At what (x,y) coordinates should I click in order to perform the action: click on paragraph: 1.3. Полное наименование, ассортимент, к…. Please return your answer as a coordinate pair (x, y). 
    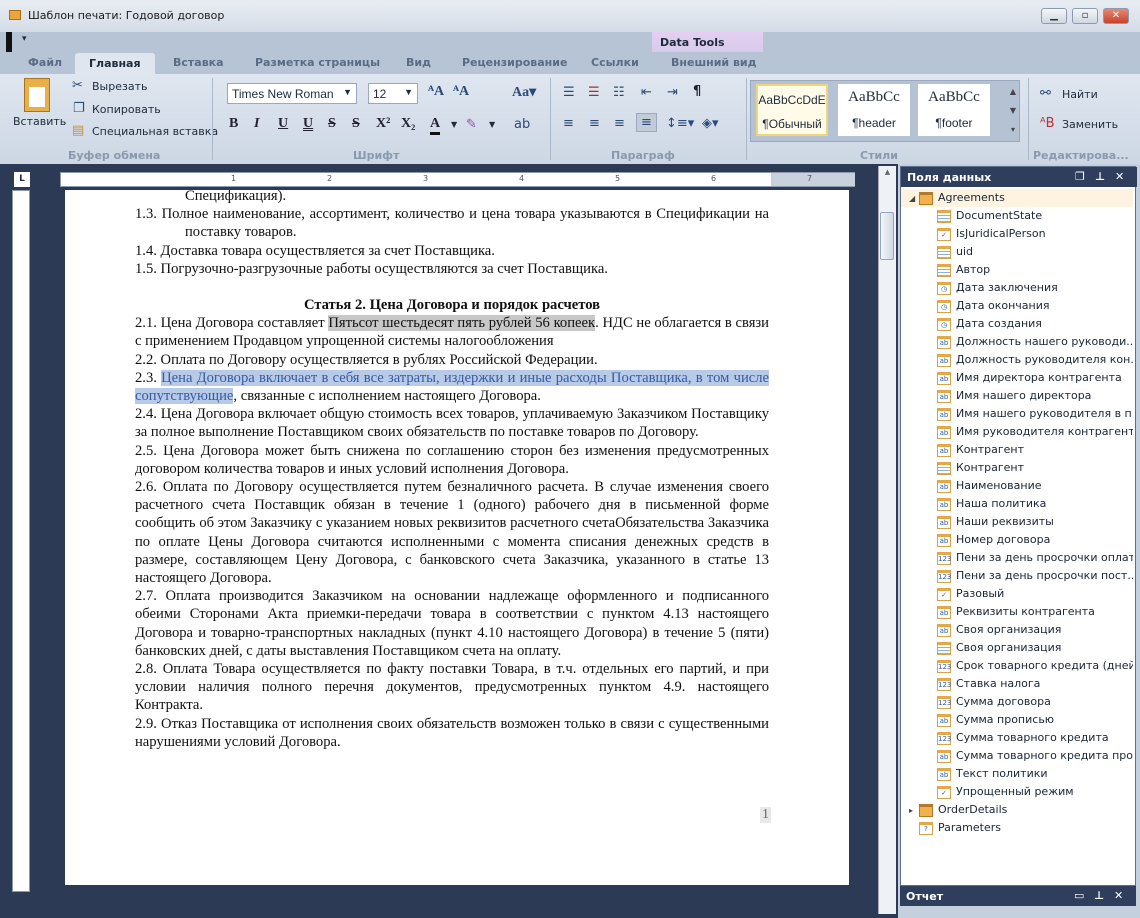
    Looking at the image, I should click on (452, 223).